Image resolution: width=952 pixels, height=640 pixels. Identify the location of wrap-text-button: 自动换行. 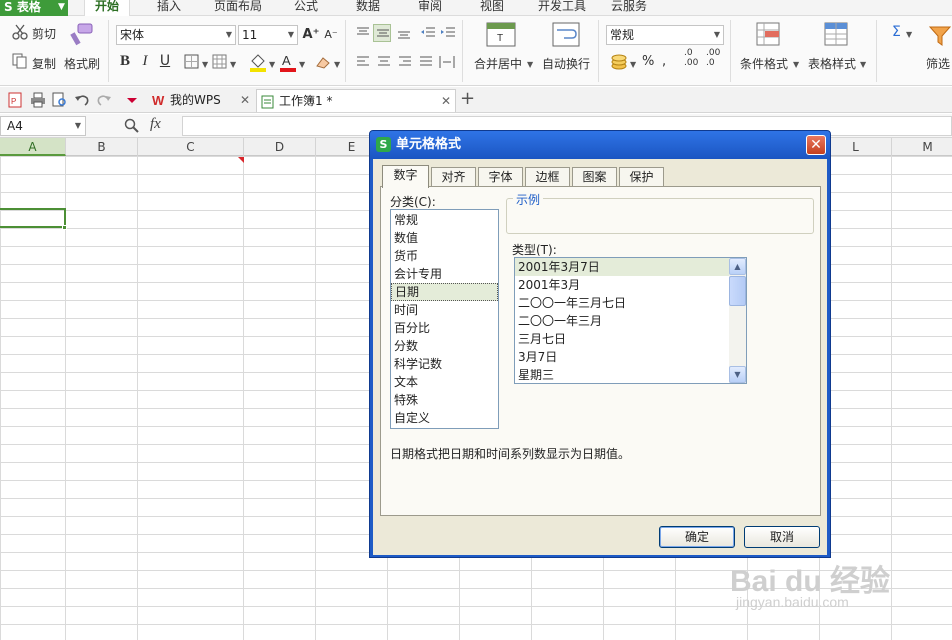
(566, 63).